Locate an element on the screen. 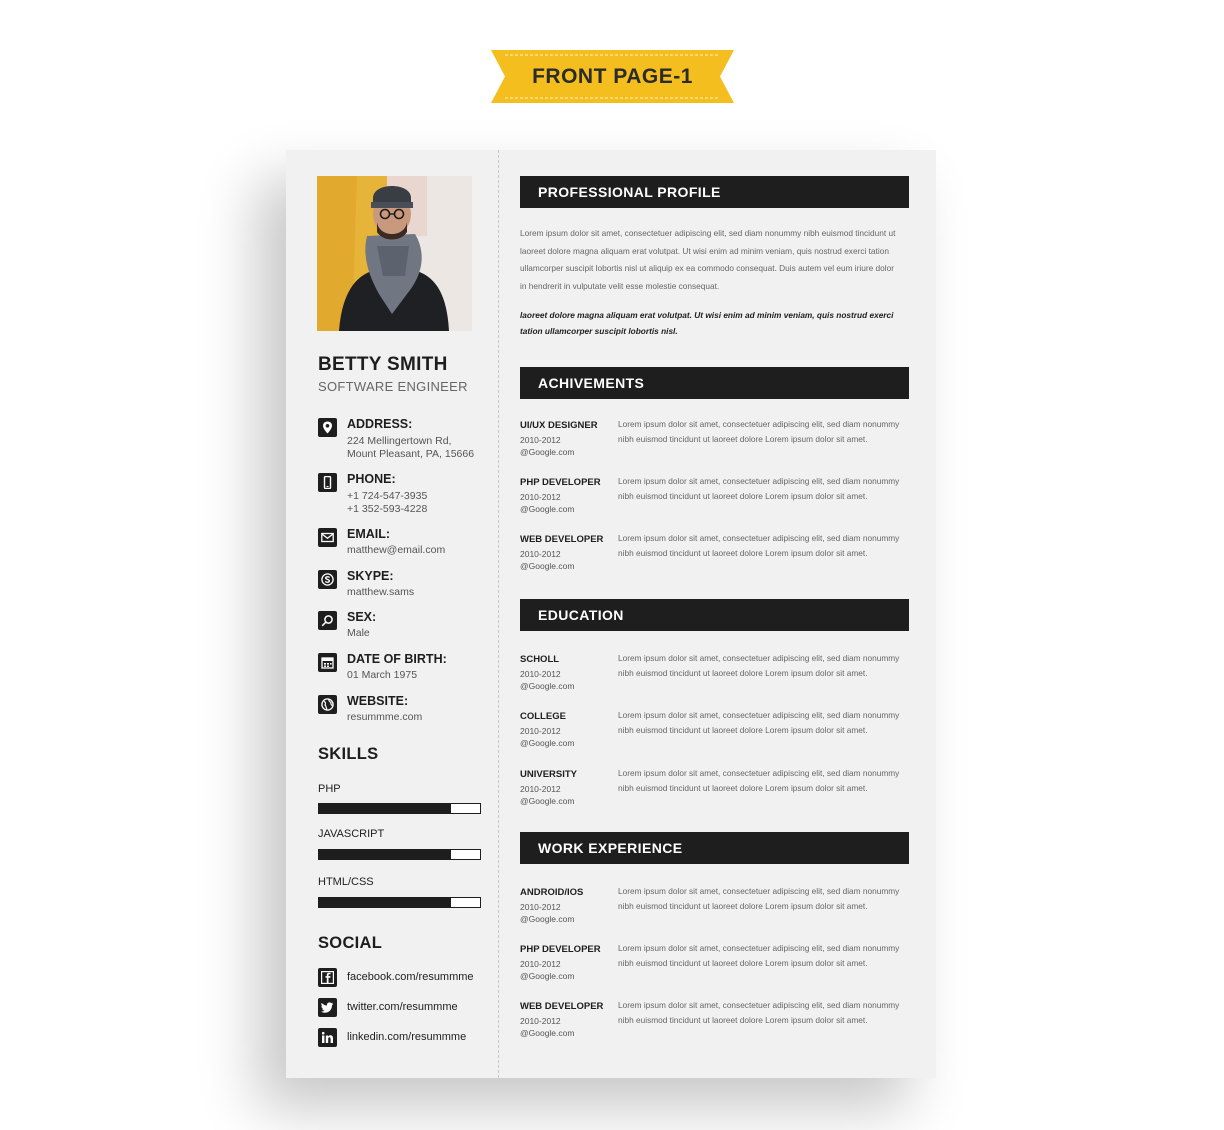  contact-value: matthew.sams is located at coordinates (381, 592).